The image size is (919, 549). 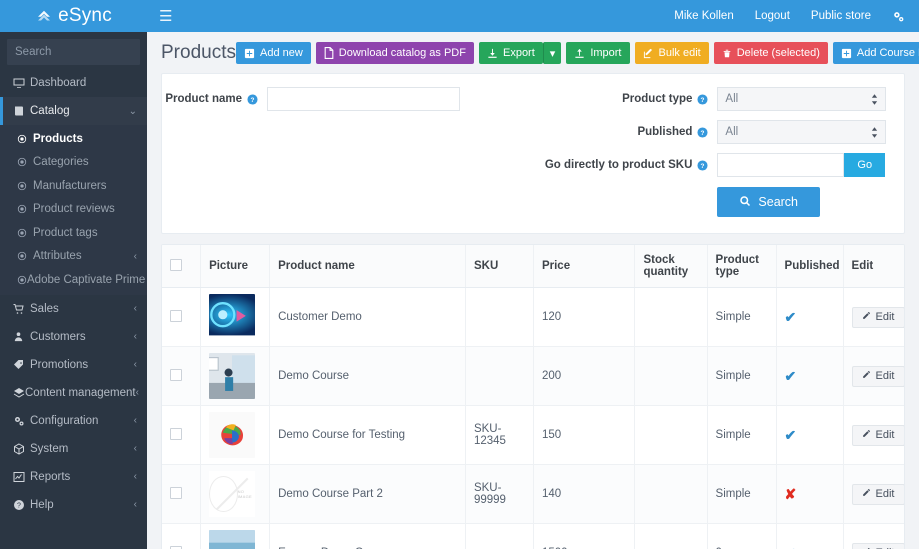 What do you see at coordinates (584, 435) in the screenshot?
I see `row-price-cell: 150` at bounding box center [584, 435].